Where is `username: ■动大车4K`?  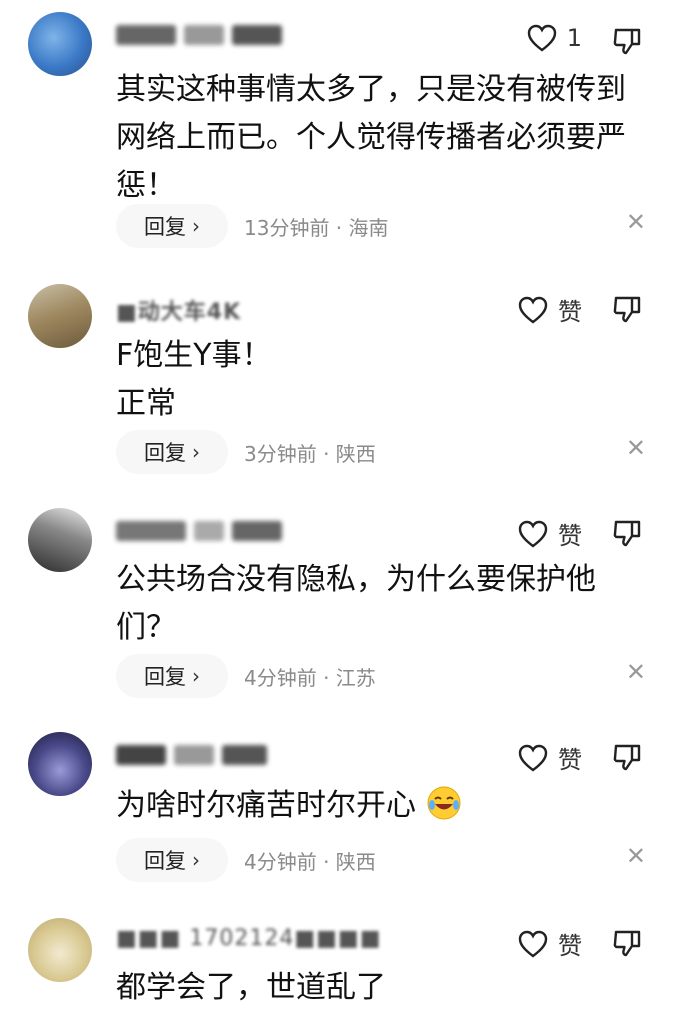
username: ■动大车4K is located at coordinates (206, 309).